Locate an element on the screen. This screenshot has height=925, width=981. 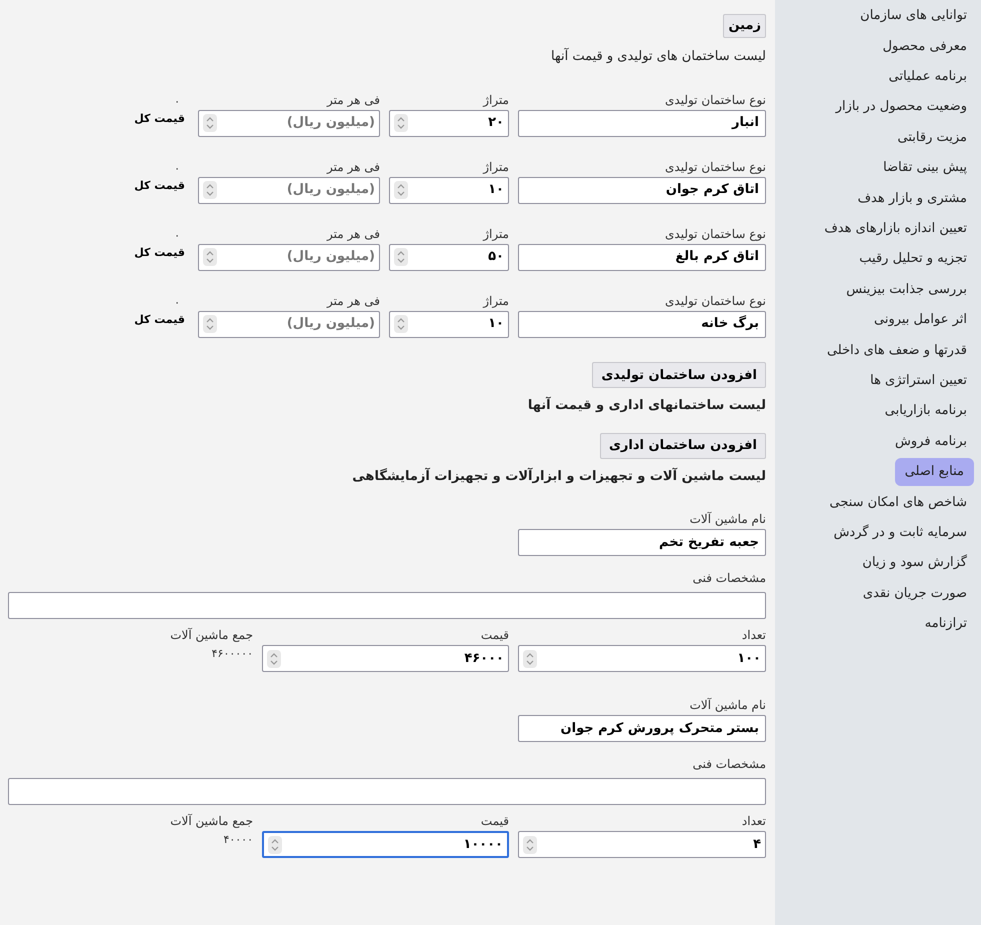
number-field: ۱۰۰ is located at coordinates (642, 658).